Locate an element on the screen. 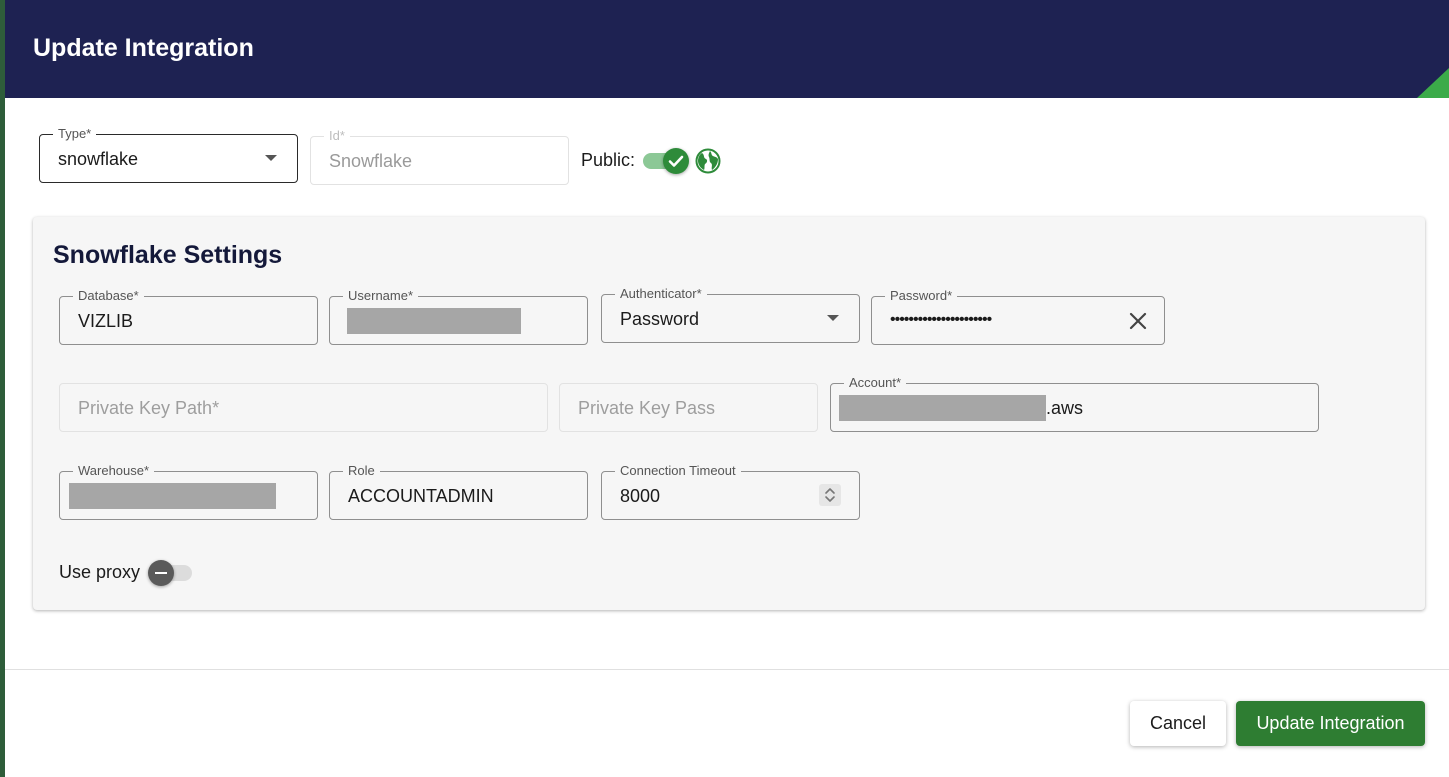  globe-icon is located at coordinates (708, 161).